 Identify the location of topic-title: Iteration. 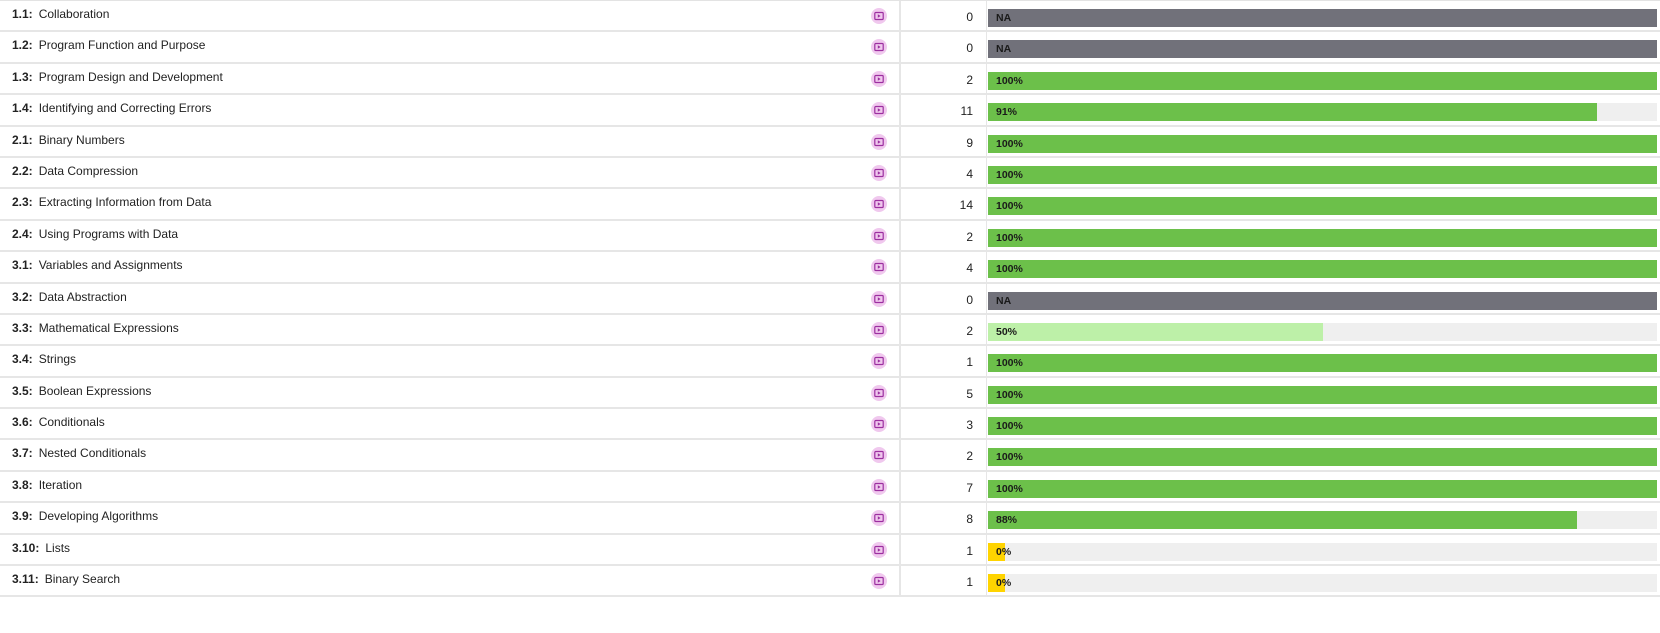
(60, 484).